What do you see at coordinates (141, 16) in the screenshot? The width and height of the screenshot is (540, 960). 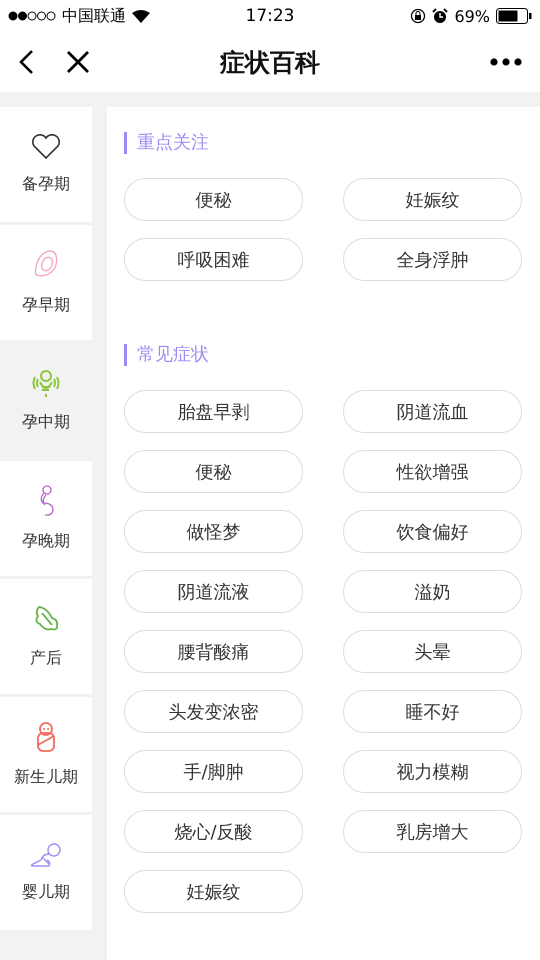 I see `wifi-icon` at bounding box center [141, 16].